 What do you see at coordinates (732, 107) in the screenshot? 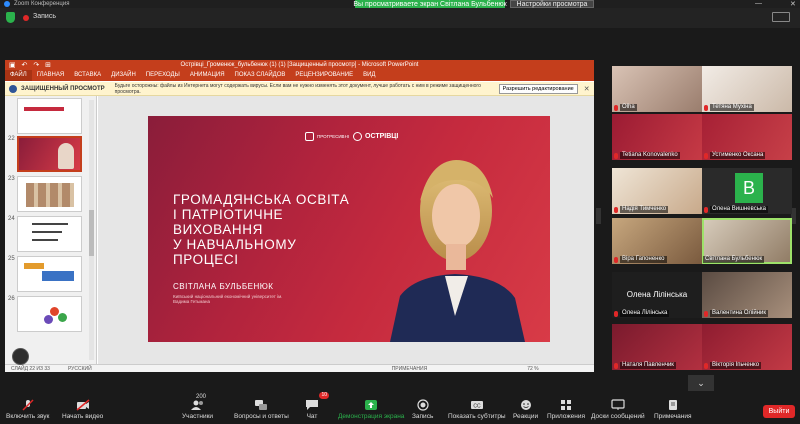
I see `participant-name: Тетяна Мухіна` at bounding box center [732, 107].